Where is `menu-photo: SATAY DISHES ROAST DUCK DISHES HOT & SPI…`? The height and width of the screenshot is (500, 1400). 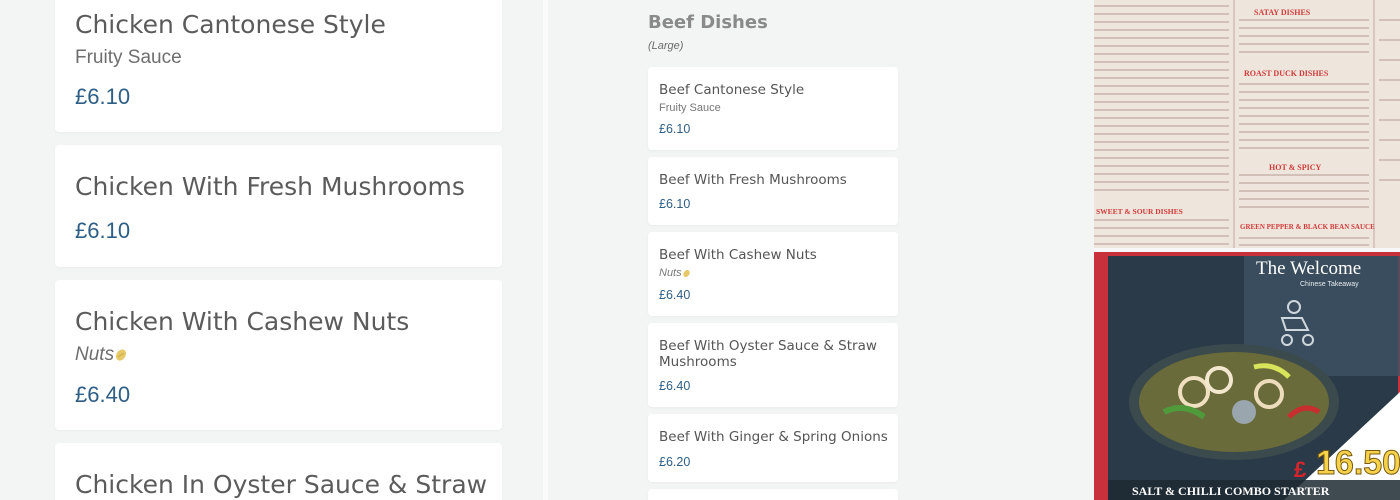
menu-photo: SATAY DISHES ROAST DUCK DISHES HOT & SPI… is located at coordinates (1247, 124).